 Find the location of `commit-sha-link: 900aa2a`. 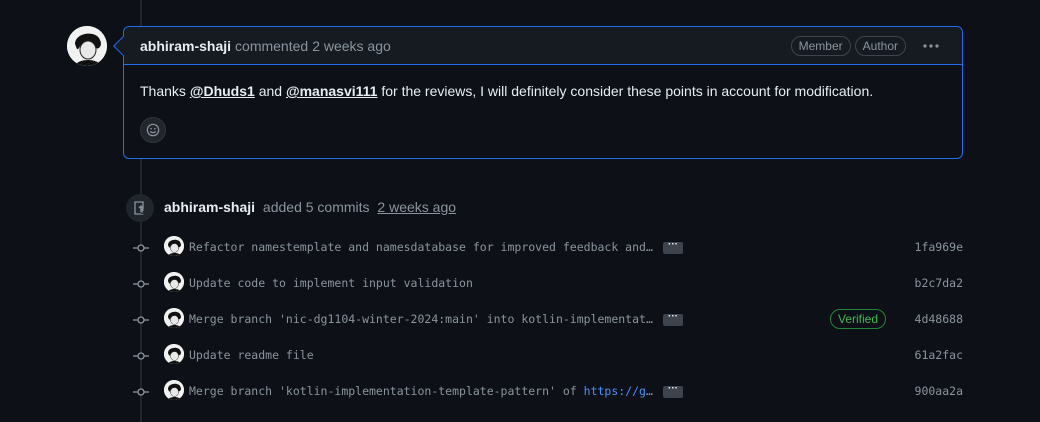

commit-sha-link: 900aa2a is located at coordinates (939, 391).